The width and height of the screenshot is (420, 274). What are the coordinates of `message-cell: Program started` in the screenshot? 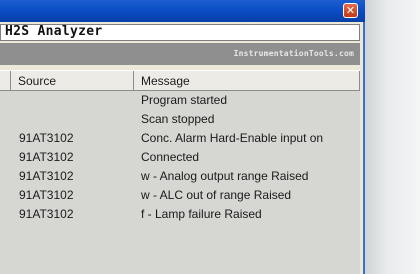 It's located at (184, 100).